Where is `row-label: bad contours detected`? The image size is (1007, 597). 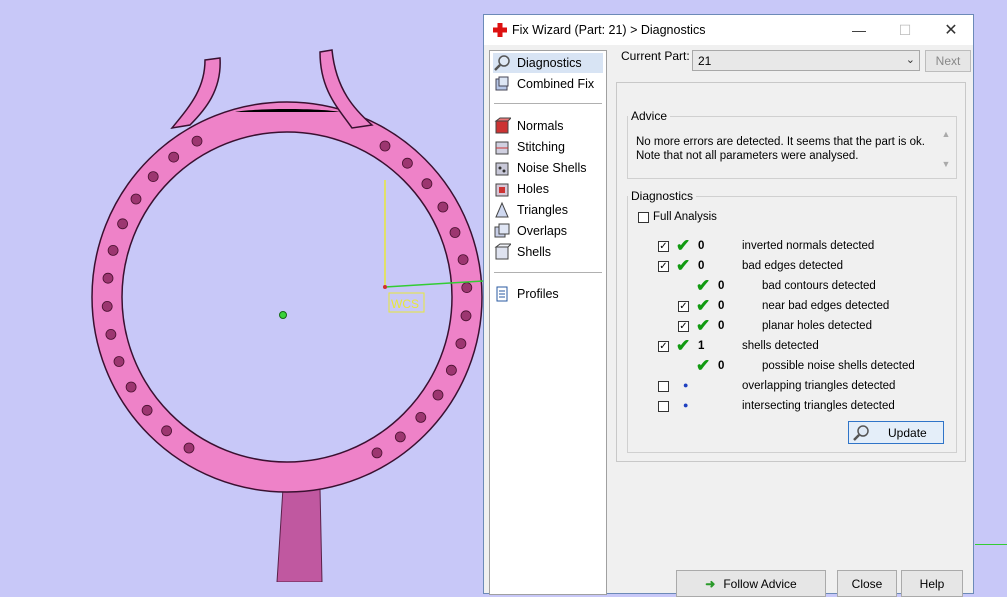 row-label: bad contours detected is located at coordinates (819, 286).